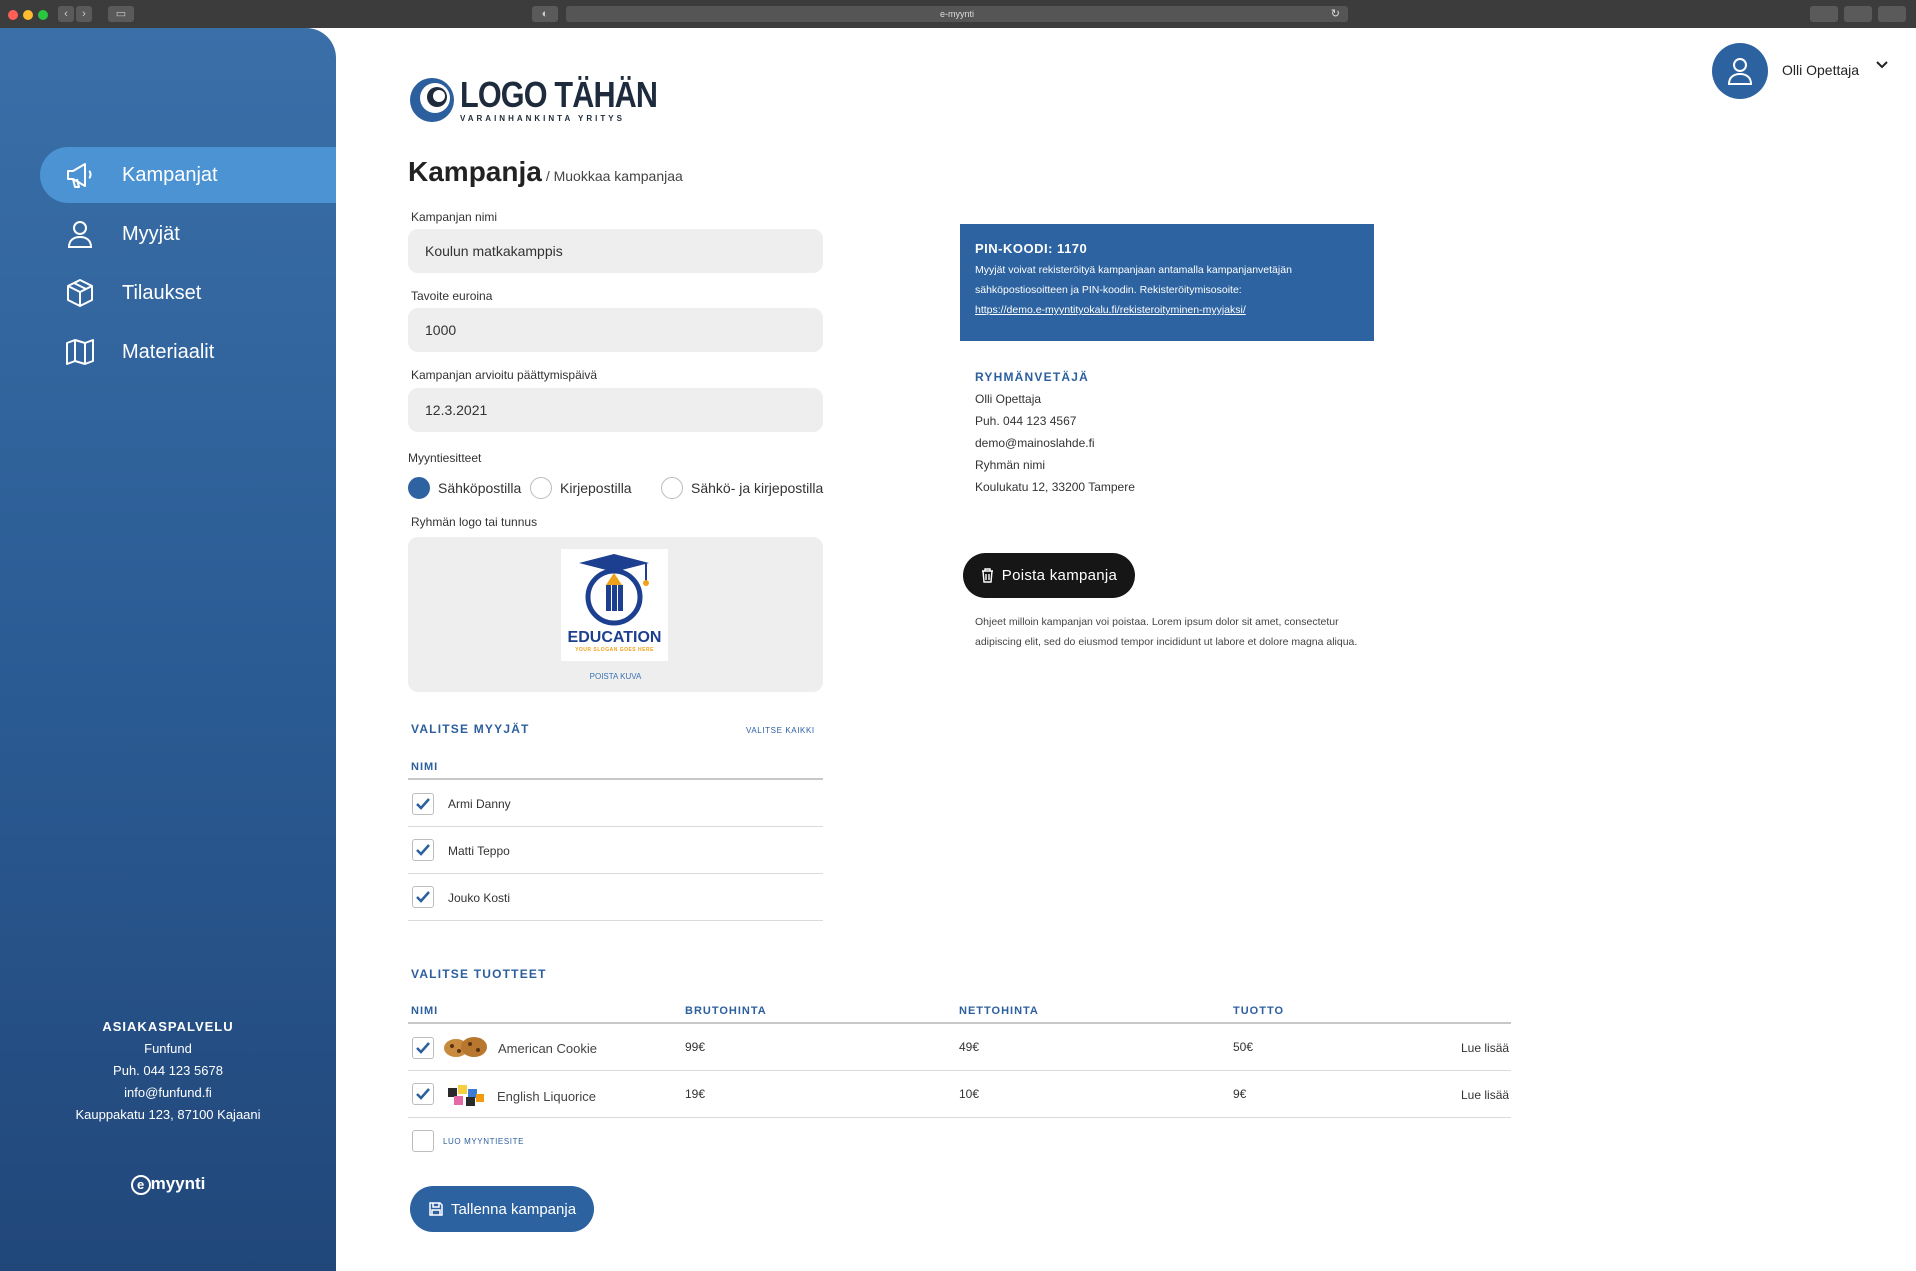 The image size is (1916, 1271). I want to click on address-bar: e-myynti ↻, so click(957, 14).